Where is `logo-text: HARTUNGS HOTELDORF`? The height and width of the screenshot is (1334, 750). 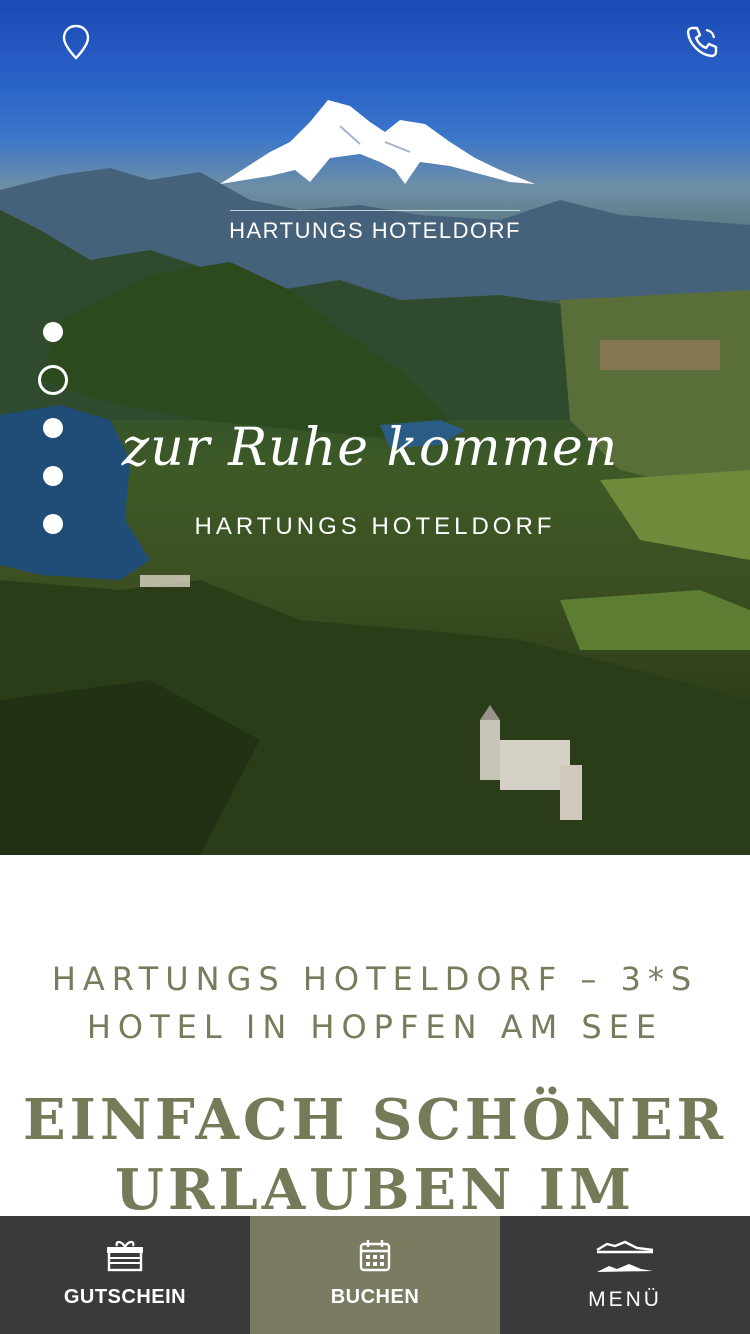
logo-text: HARTUNGS HOTELDORF is located at coordinates (375, 230).